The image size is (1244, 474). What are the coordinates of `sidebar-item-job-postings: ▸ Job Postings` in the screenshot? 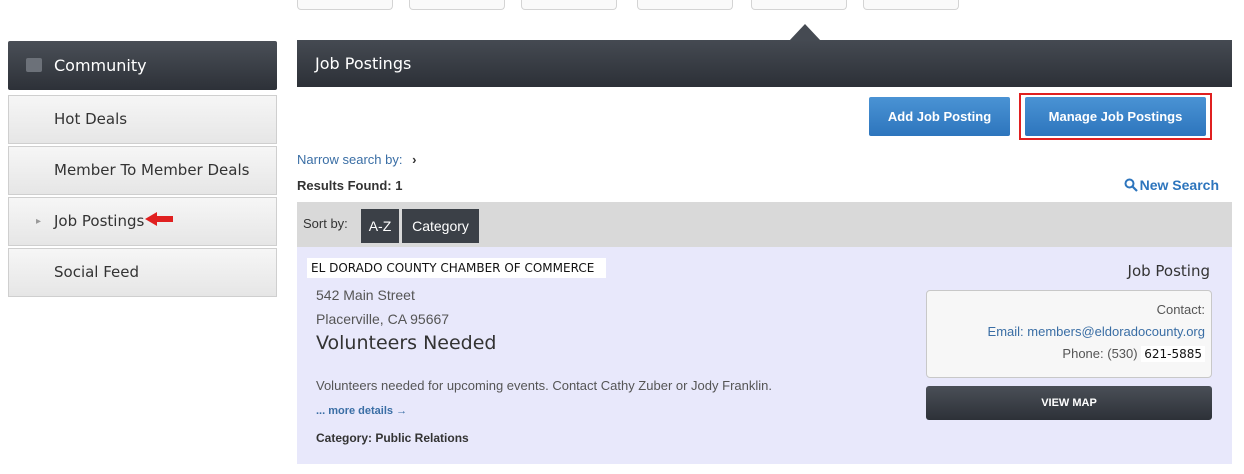 It's located at (142, 221).